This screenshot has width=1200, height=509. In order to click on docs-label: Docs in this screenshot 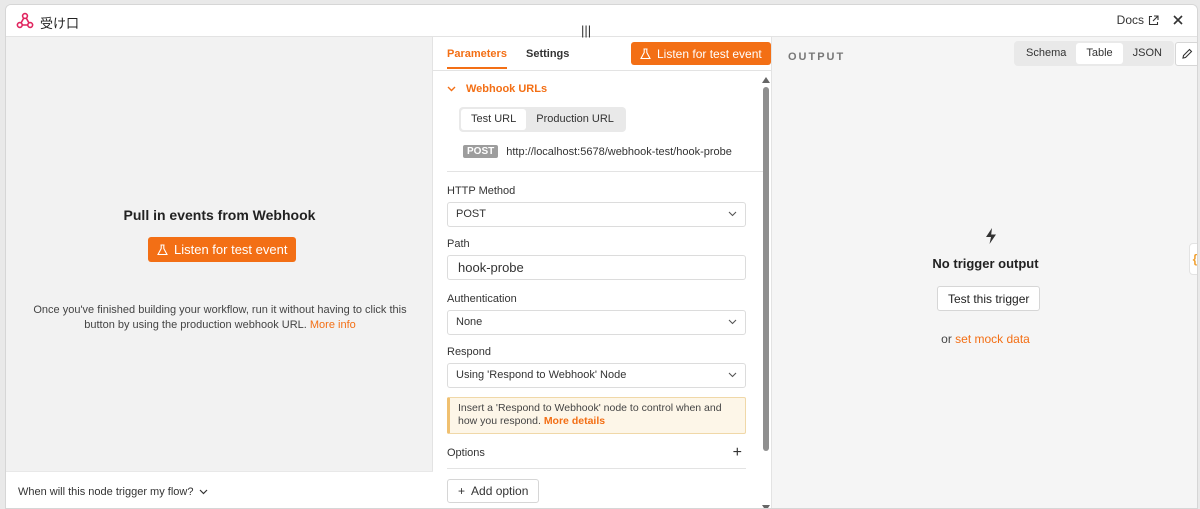, I will do `click(1130, 20)`.